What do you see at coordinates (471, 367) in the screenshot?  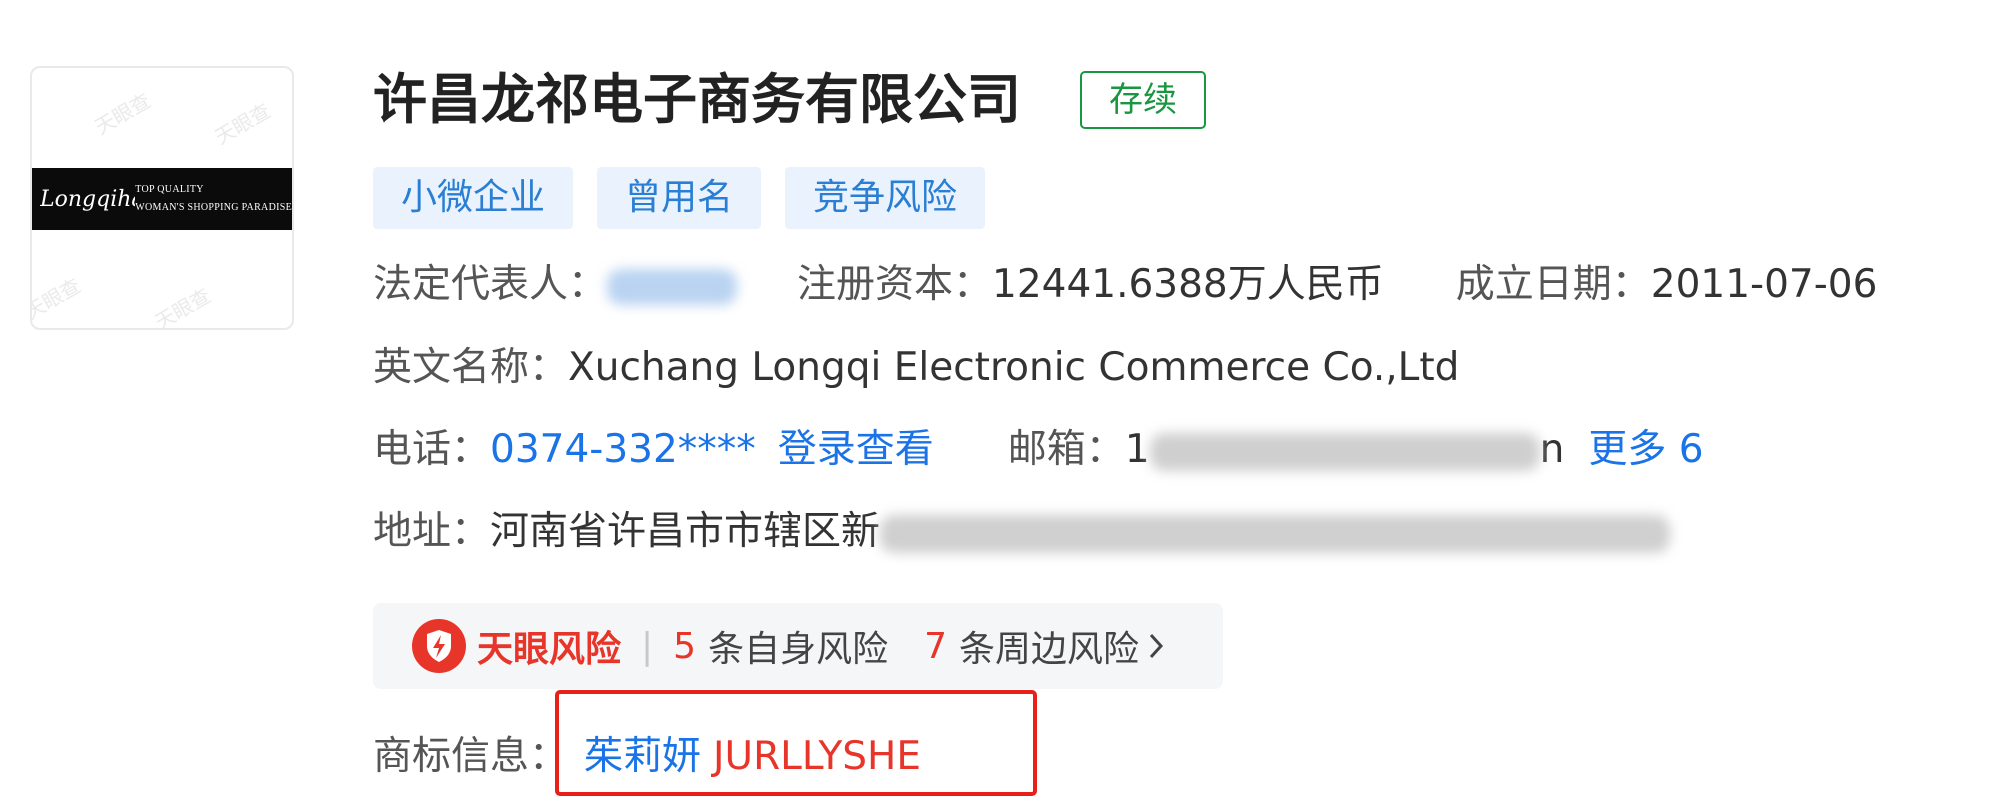 I see `english-name-label: 英文名称：` at bounding box center [471, 367].